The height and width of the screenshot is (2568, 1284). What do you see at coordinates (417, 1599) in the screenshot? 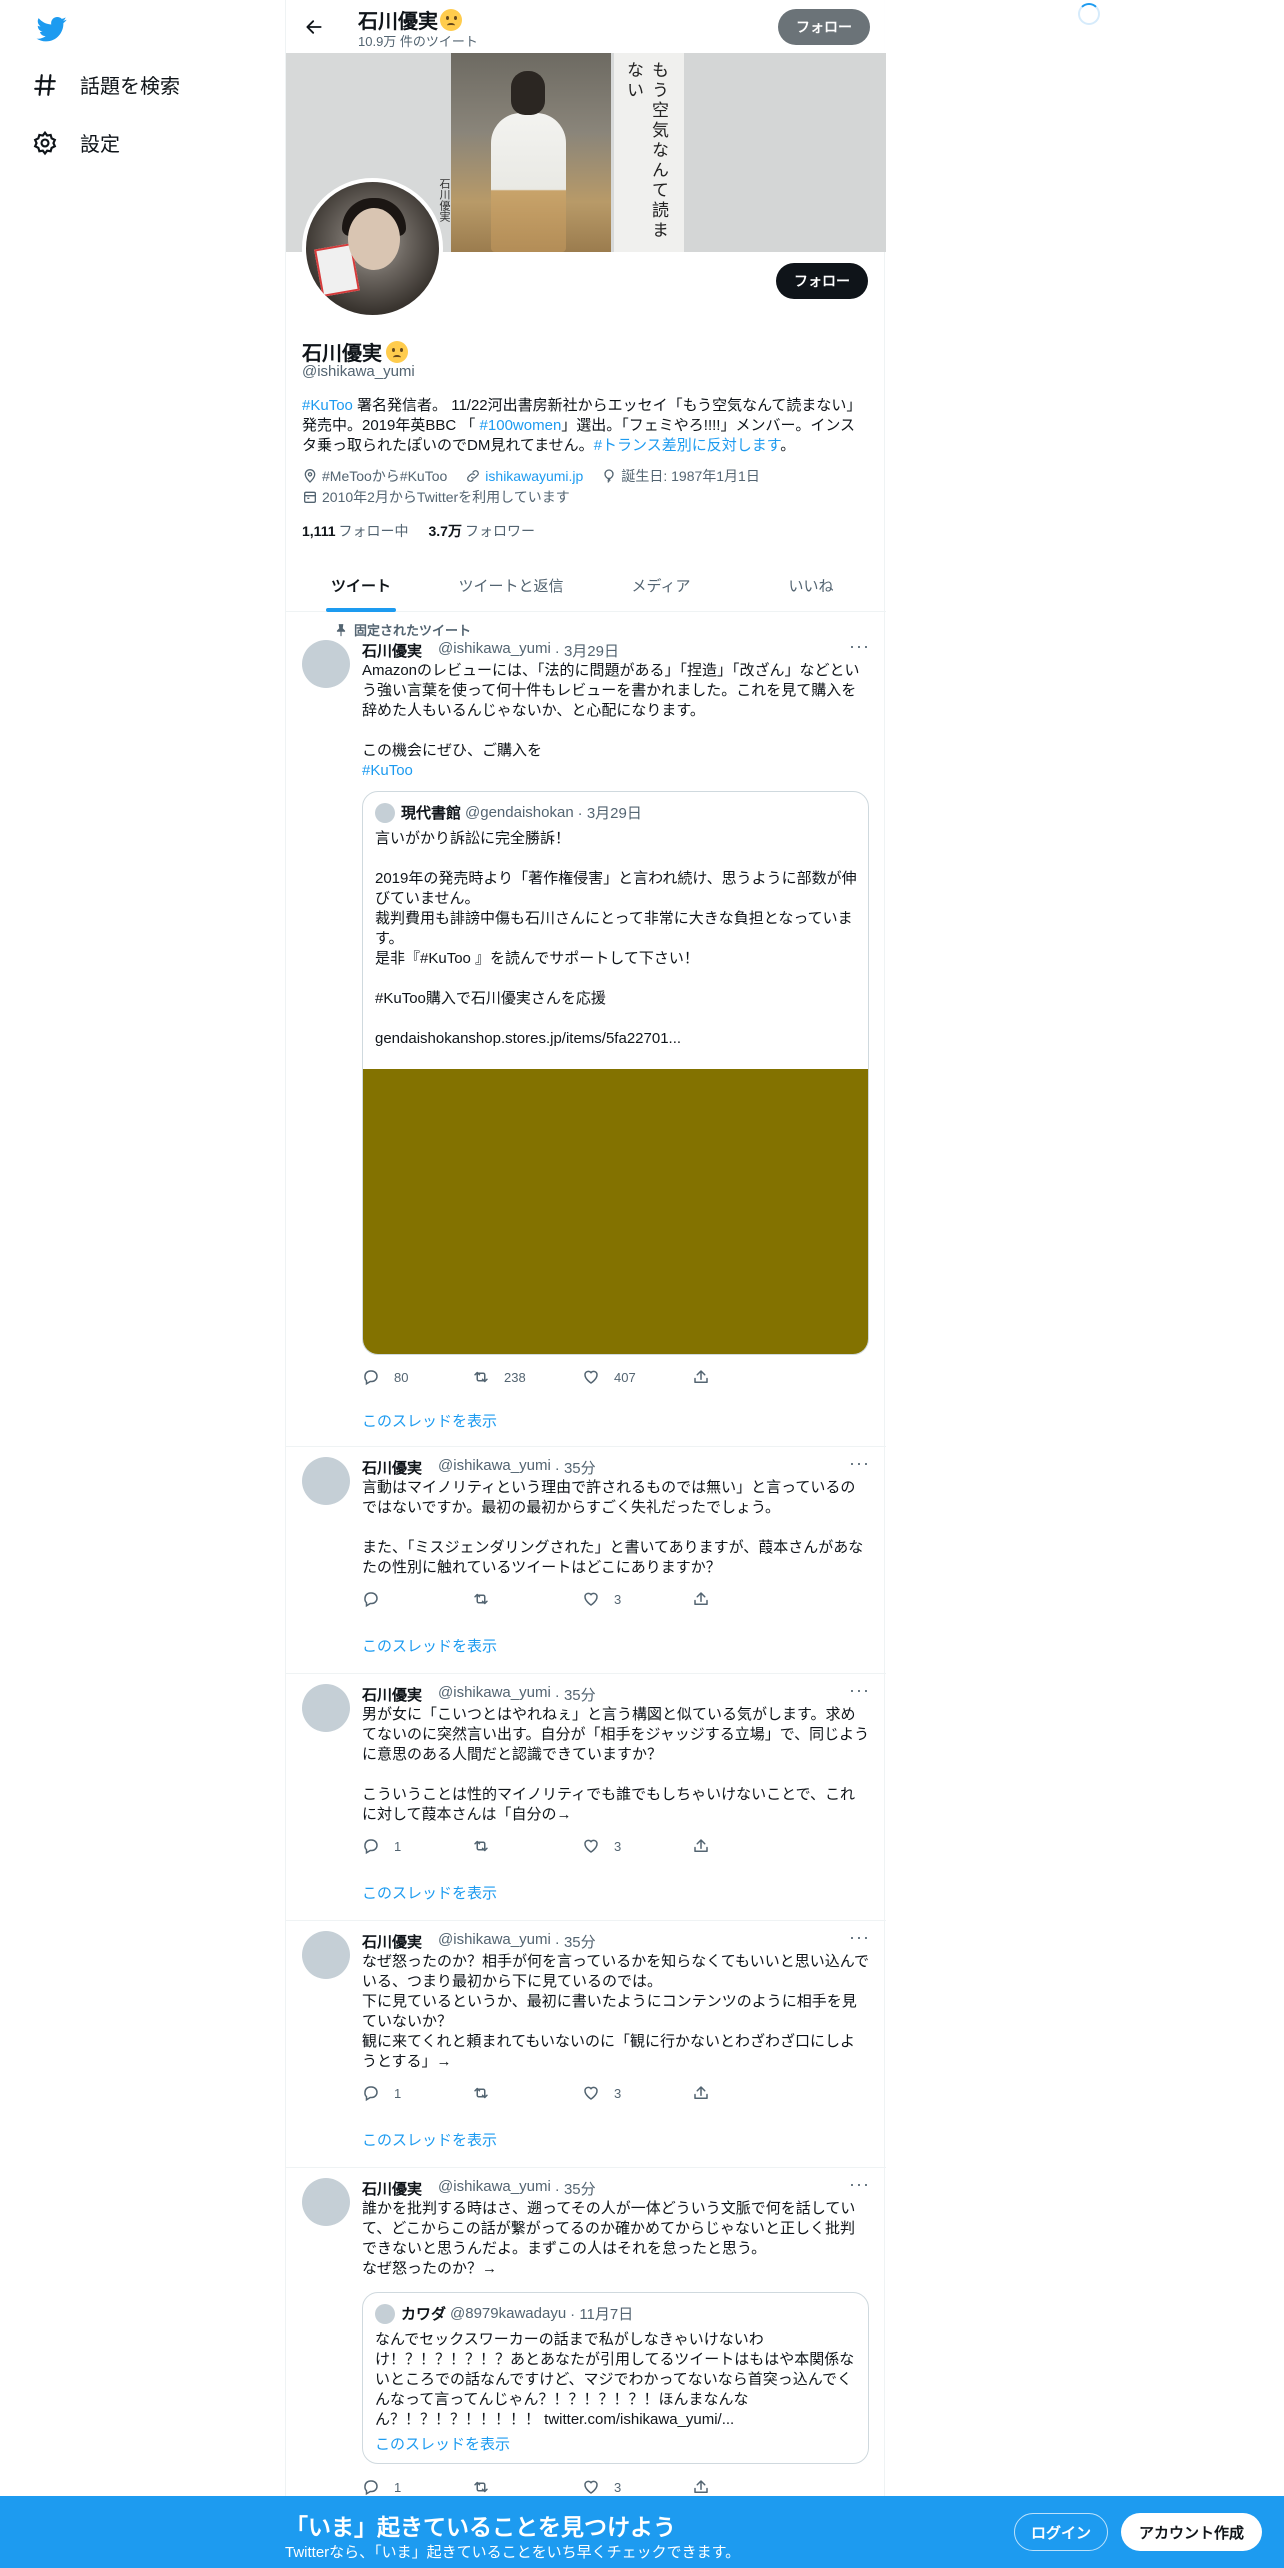
I see `reply-button` at bounding box center [417, 1599].